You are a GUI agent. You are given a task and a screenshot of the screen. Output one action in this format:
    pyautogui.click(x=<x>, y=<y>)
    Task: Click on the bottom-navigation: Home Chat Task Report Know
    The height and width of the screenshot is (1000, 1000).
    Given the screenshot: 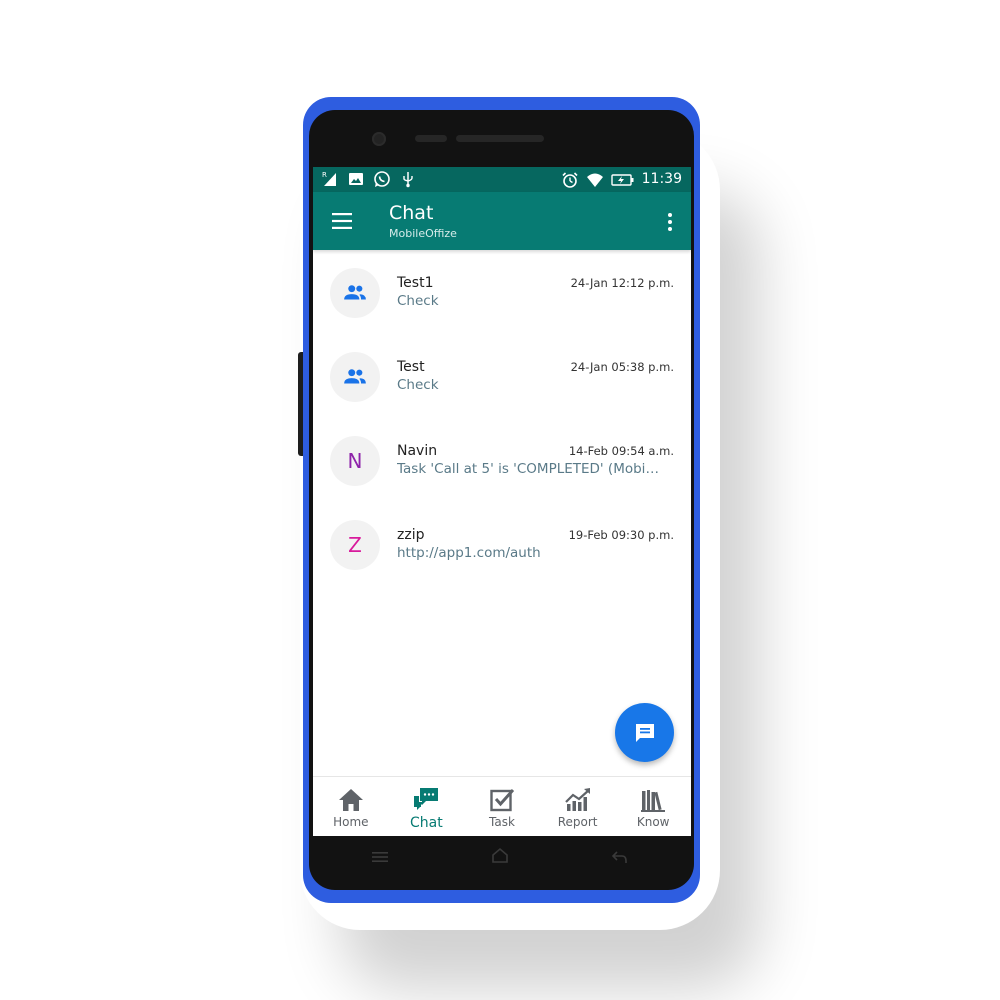 What is the action you would take?
    pyautogui.click(x=502, y=806)
    